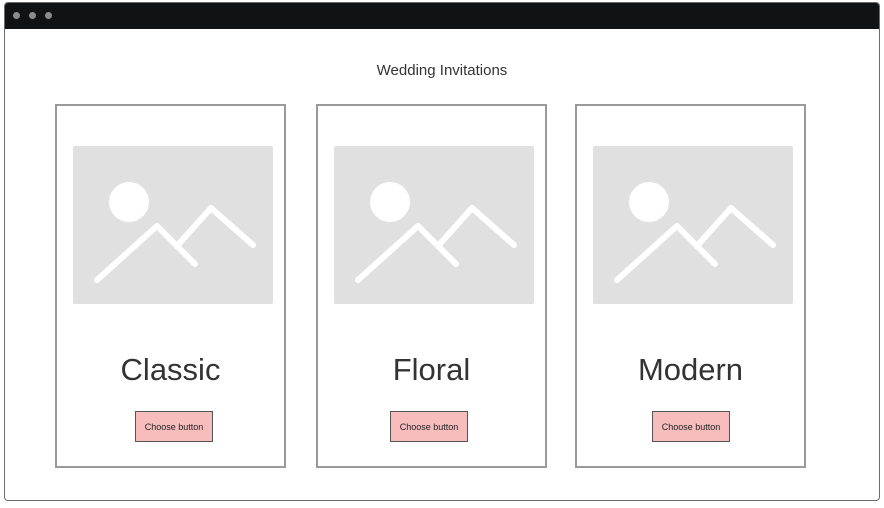 The width and height of the screenshot is (884, 508). Describe the element at coordinates (442, 16) in the screenshot. I see `window-titlebar` at that location.